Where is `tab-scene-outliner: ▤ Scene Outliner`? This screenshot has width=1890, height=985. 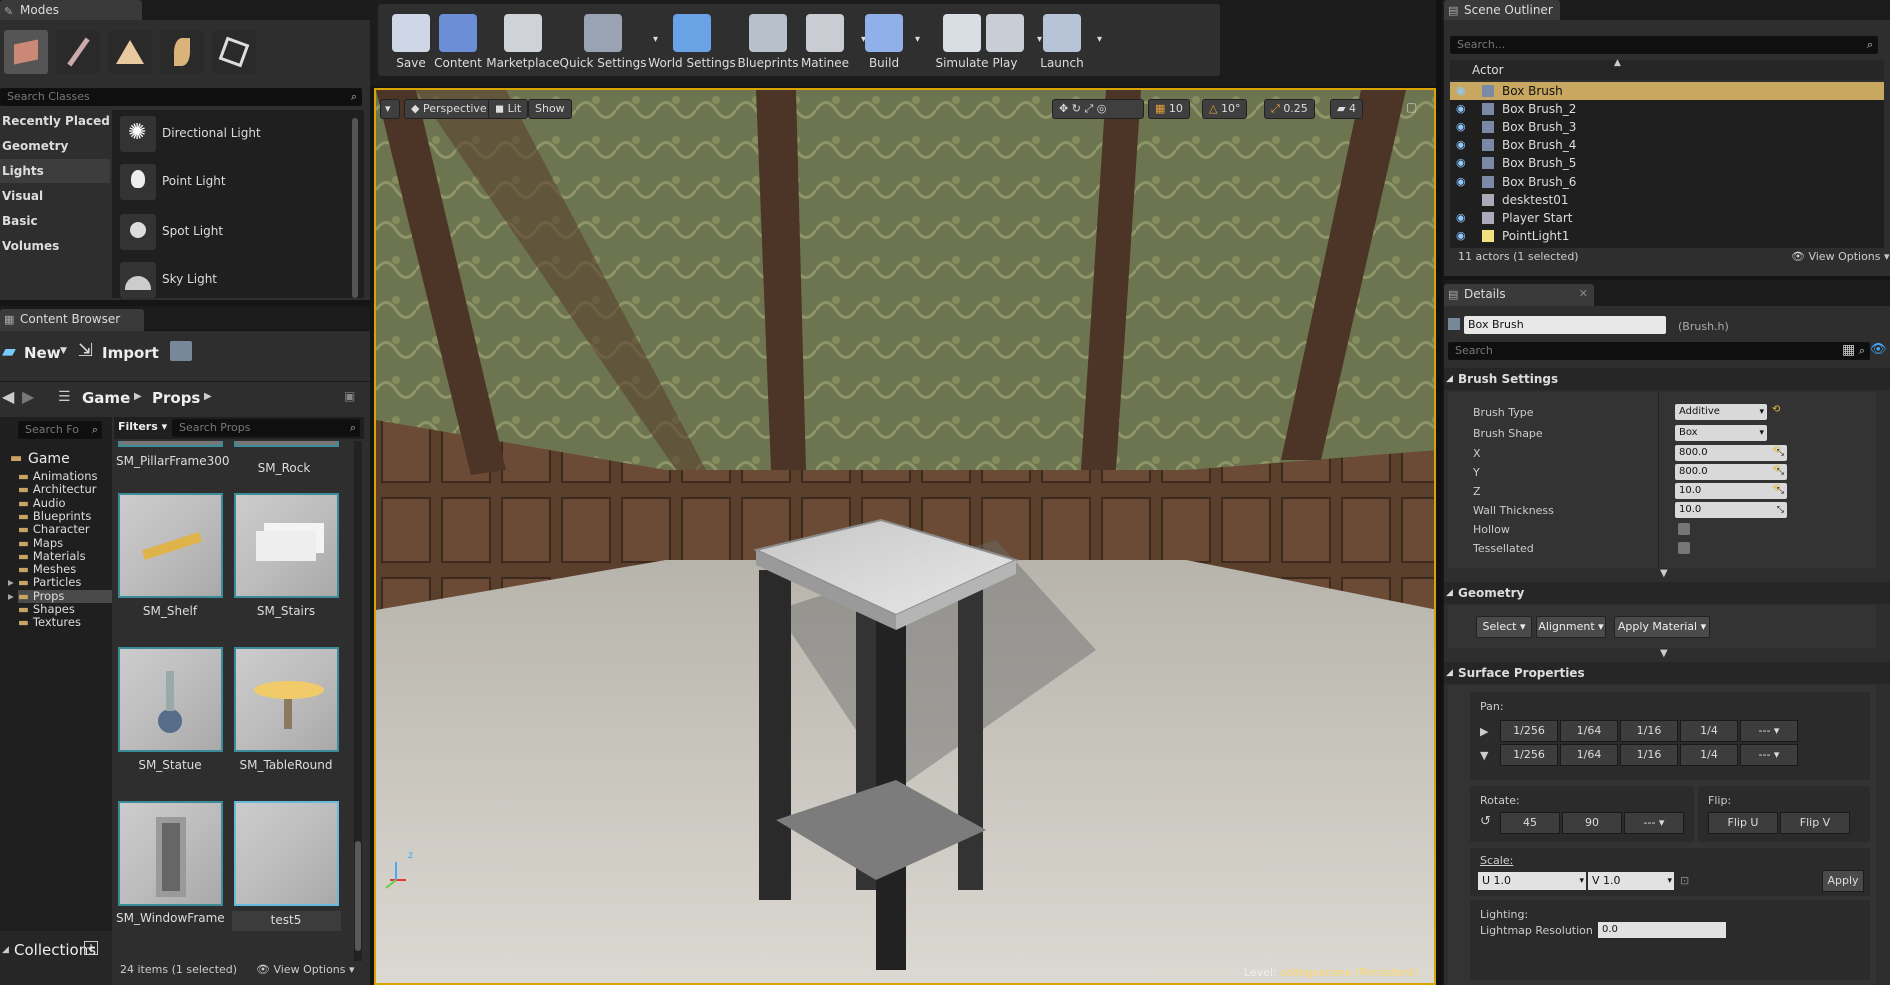 tab-scene-outliner: ▤ Scene Outliner is located at coordinates (1502, 11).